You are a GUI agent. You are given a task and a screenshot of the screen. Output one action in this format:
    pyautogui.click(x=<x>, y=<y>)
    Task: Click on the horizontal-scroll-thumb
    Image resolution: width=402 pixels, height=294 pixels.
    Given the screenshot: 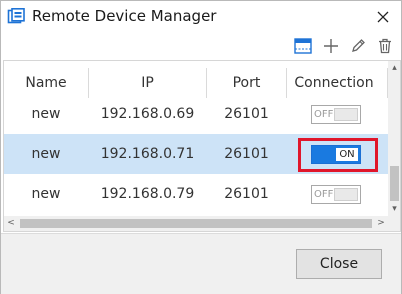 What is the action you would take?
    pyautogui.click(x=196, y=223)
    